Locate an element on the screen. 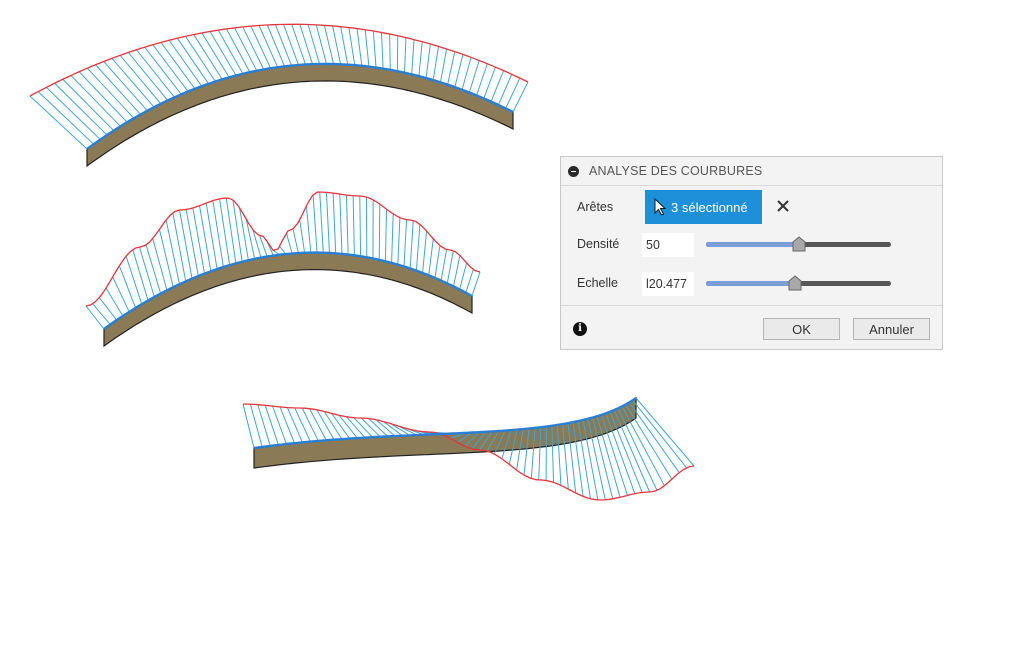 The width and height of the screenshot is (1024, 654). collapse-icon is located at coordinates (573, 171).